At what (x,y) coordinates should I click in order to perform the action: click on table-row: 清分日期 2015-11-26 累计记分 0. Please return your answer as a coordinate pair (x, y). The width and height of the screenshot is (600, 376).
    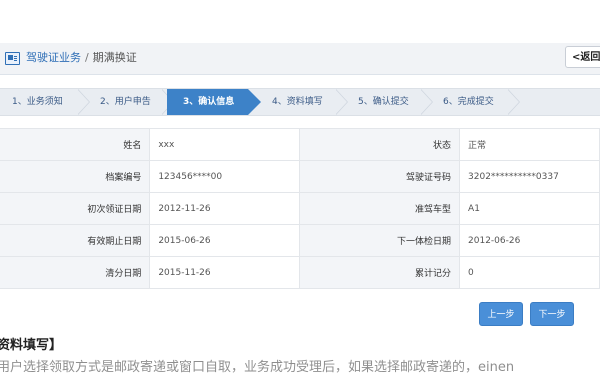
    Looking at the image, I should click on (300, 272).